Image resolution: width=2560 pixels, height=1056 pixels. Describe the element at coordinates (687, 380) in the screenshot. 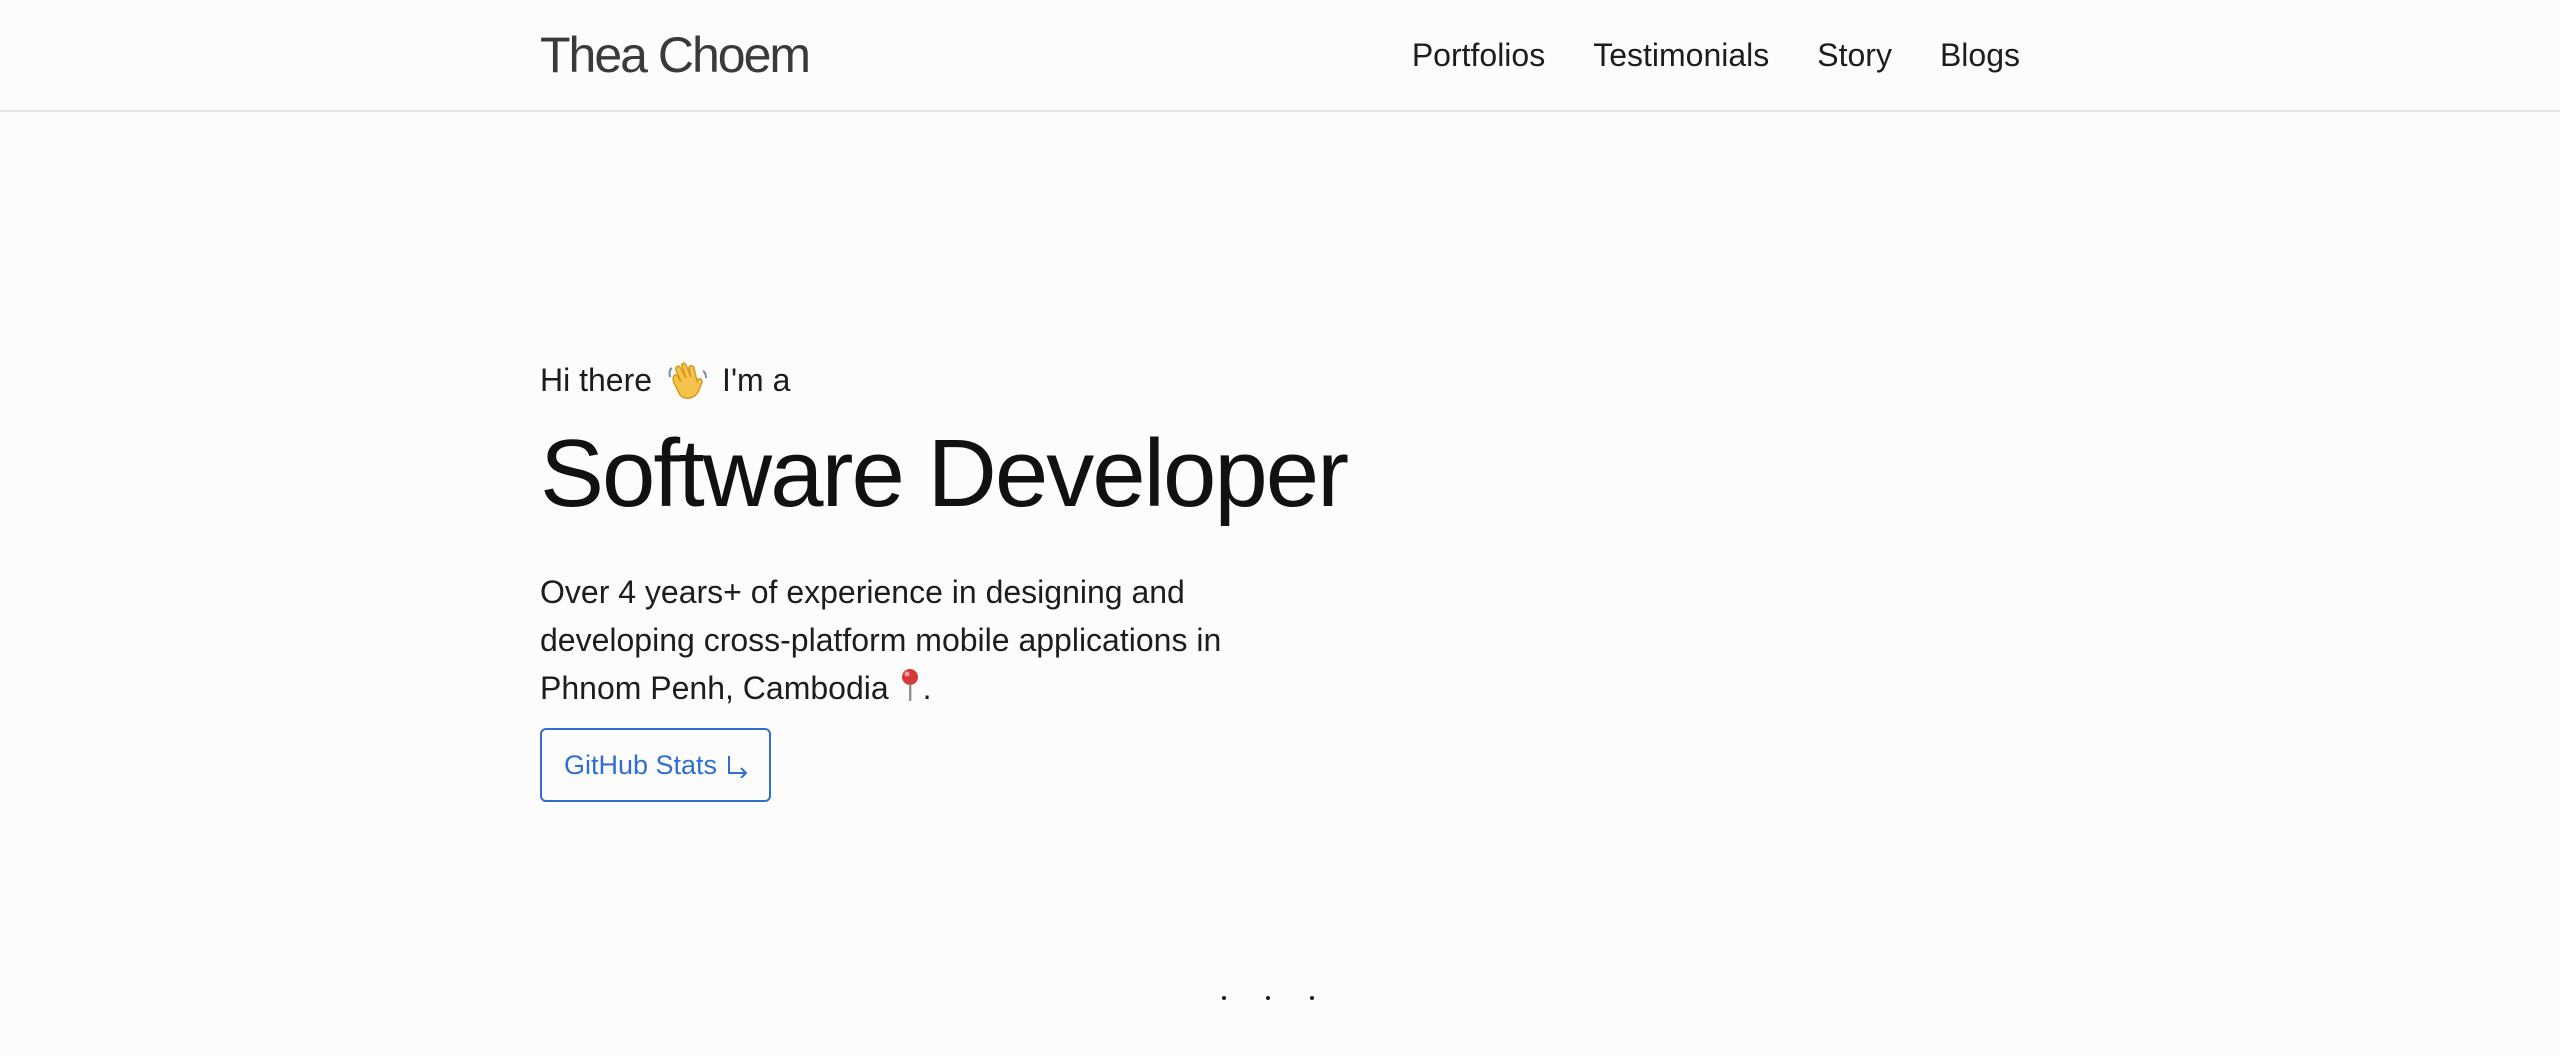

I see `waving-hand-icon` at that location.